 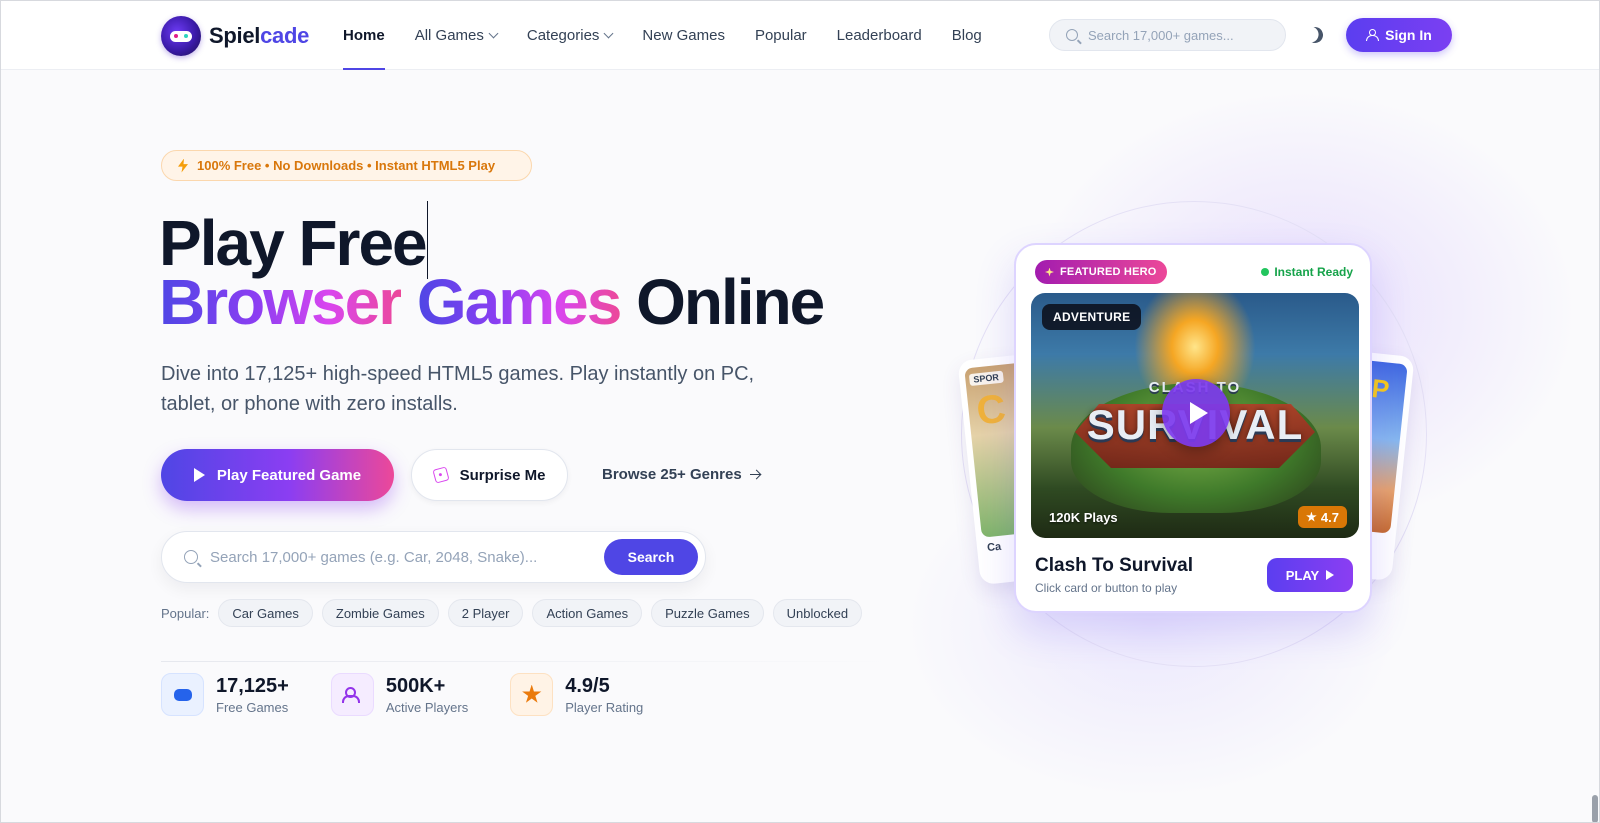 What do you see at coordinates (1049, 272) in the screenshot?
I see `sparkle-icon` at bounding box center [1049, 272].